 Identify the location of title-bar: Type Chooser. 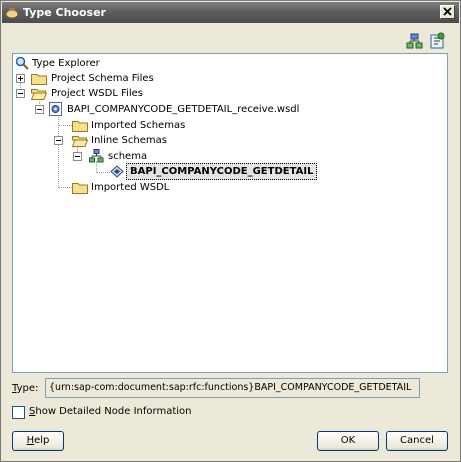
(230, 12).